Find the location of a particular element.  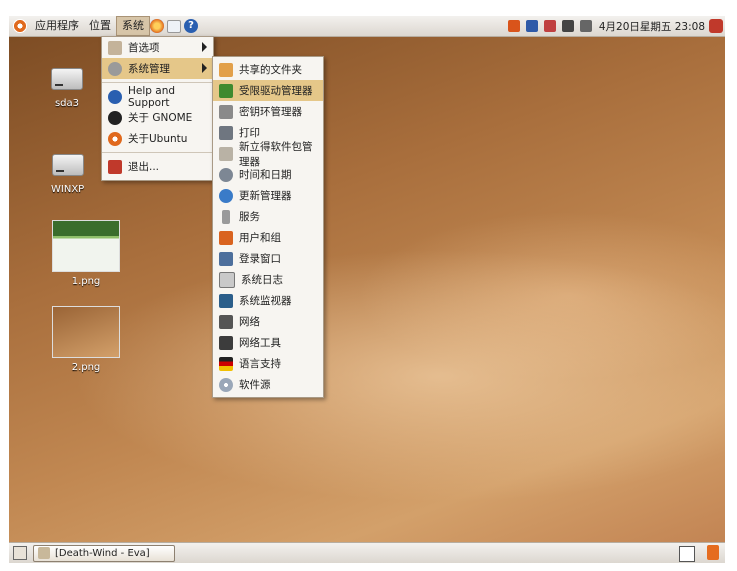

window-icon is located at coordinates (44, 553).